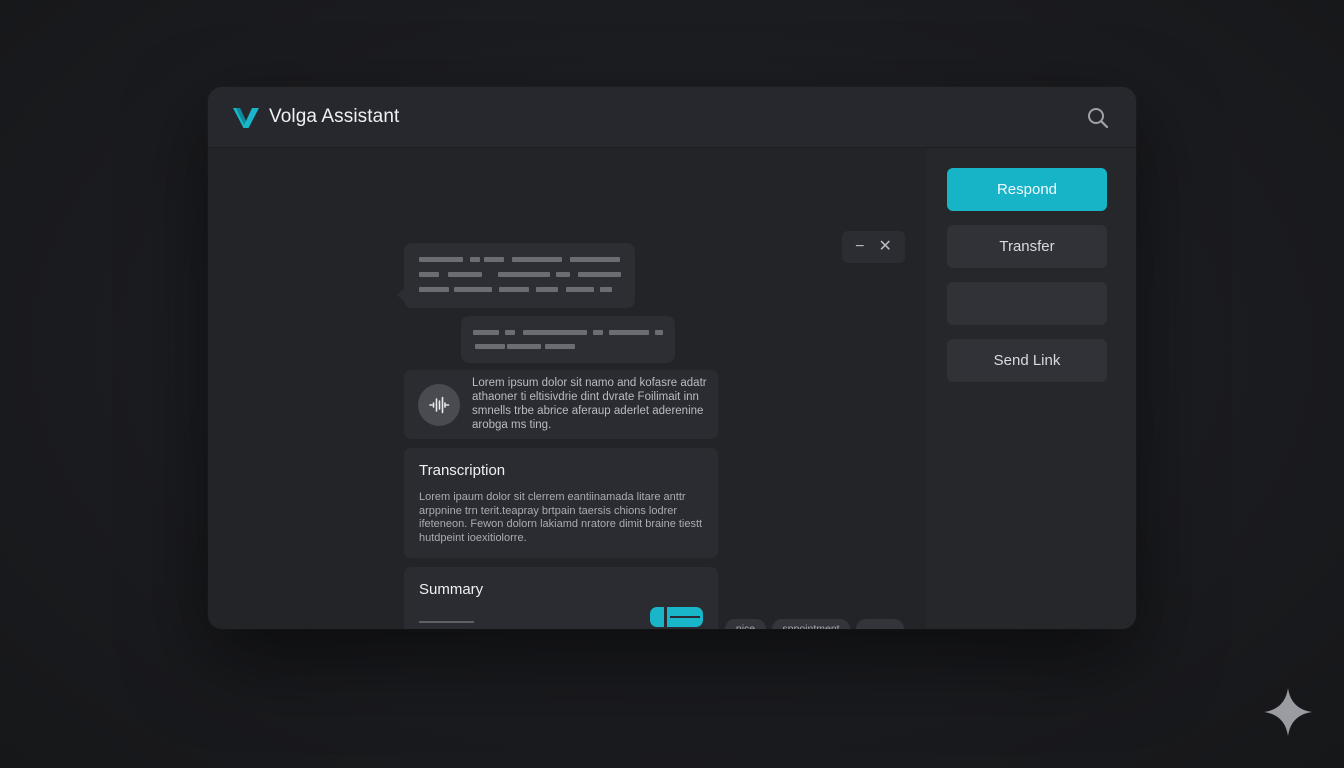 Image resolution: width=1344 pixels, height=768 pixels. Describe the element at coordinates (811, 624) in the screenshot. I see `tag-chip: sppointment` at that location.